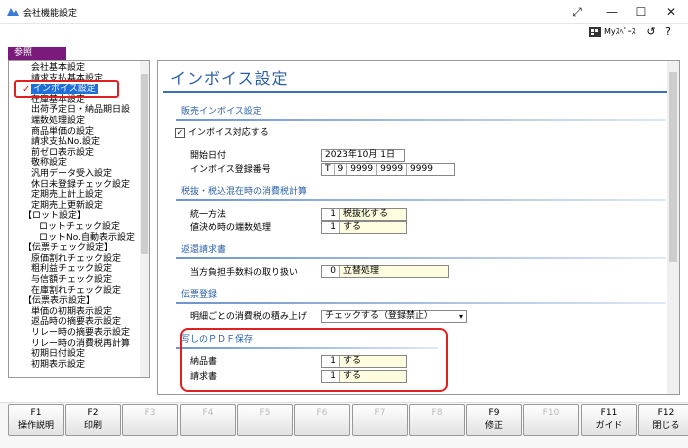  What do you see at coordinates (37, 53) in the screenshot?
I see `reference-tab: 参照` at bounding box center [37, 53].